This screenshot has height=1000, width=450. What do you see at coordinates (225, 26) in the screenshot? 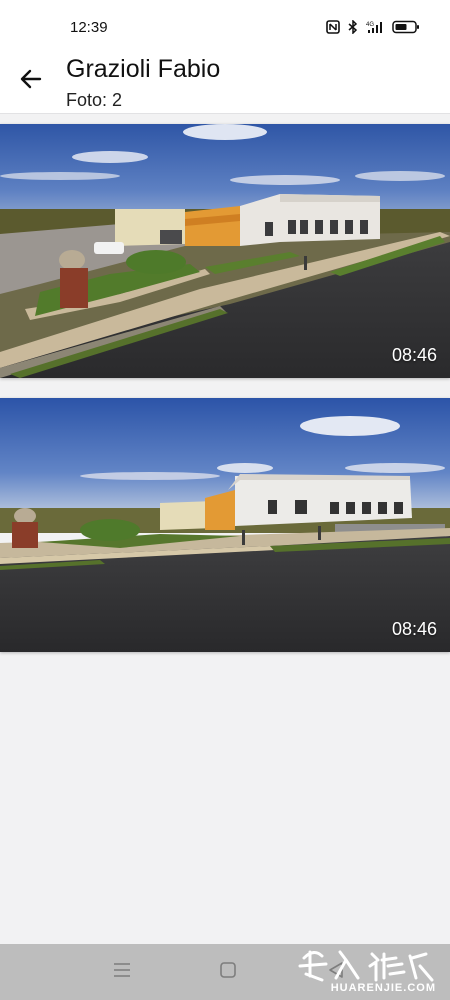
I see `status-bar: 12:39 4G` at bounding box center [225, 26].